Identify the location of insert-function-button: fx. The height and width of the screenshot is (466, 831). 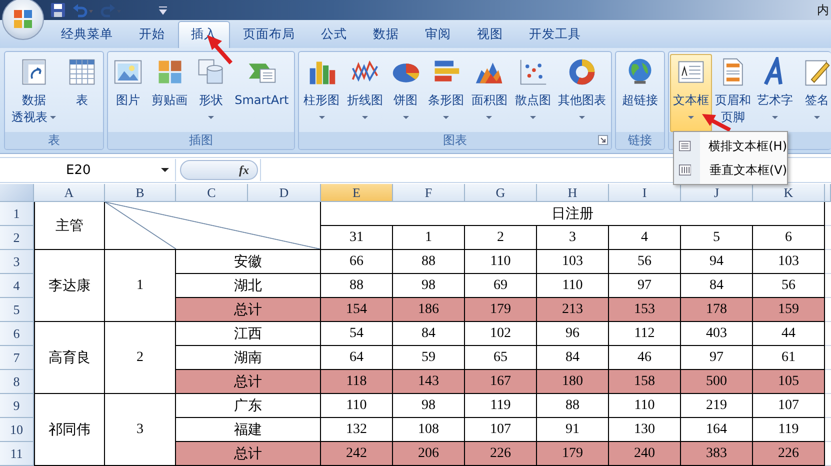
(219, 170).